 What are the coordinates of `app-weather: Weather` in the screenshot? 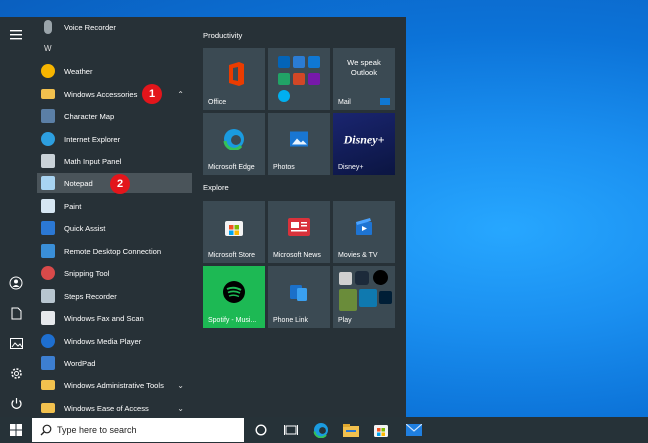 It's located at (114, 71).